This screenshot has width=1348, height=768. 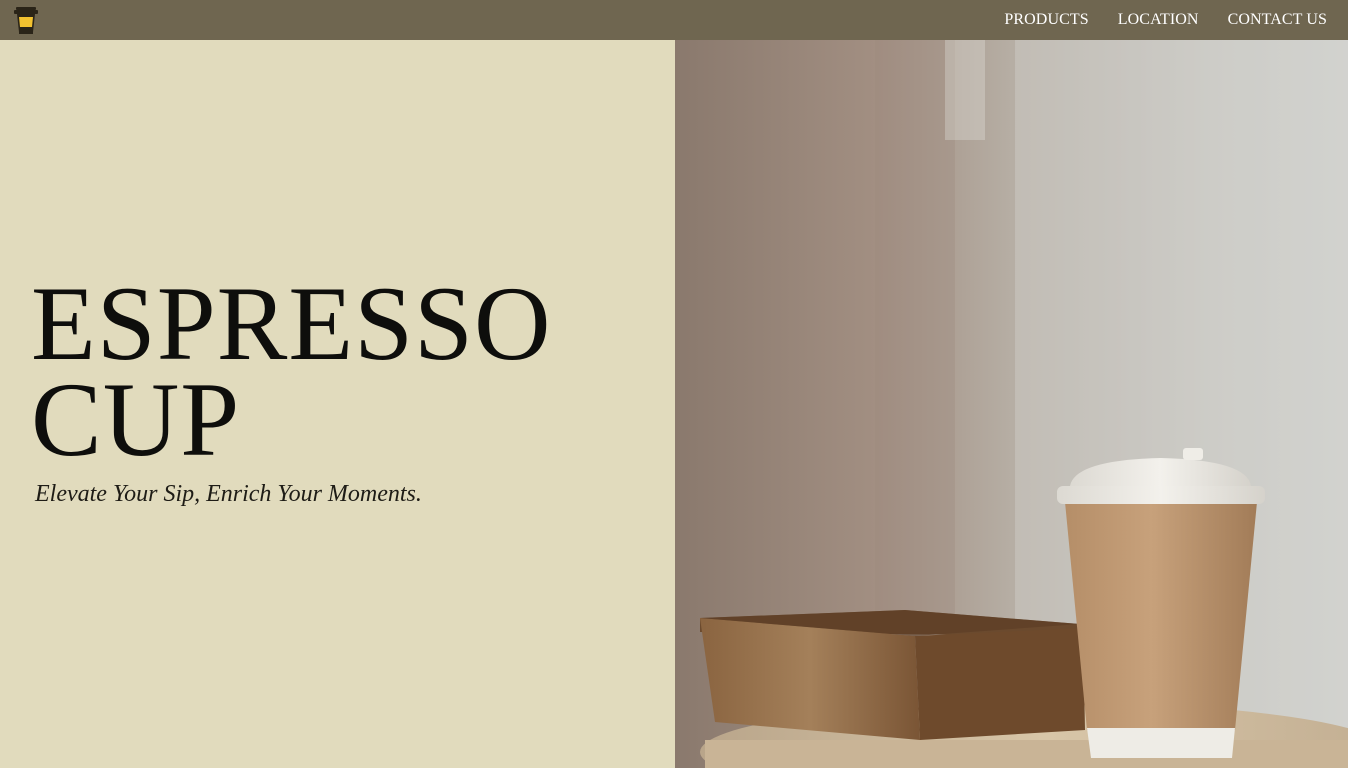 I want to click on hero-title-line-1: ESPRESSO, so click(x=291, y=323).